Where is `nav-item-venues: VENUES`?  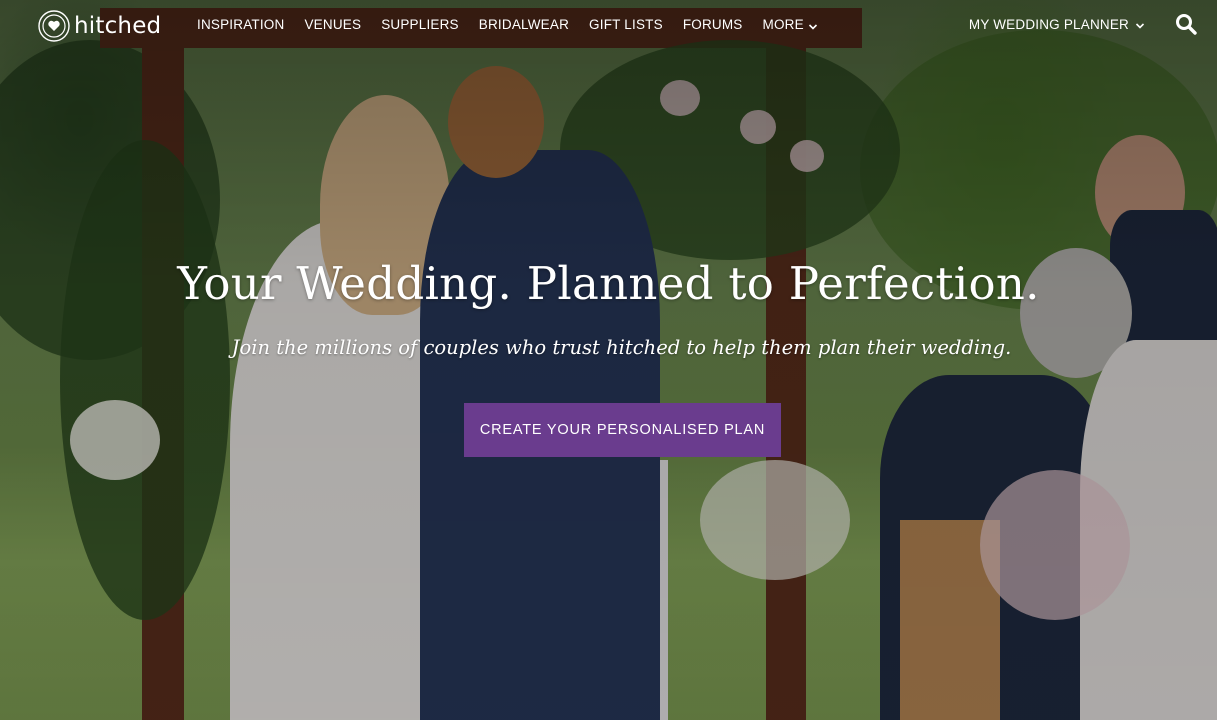 nav-item-venues: VENUES is located at coordinates (332, 24).